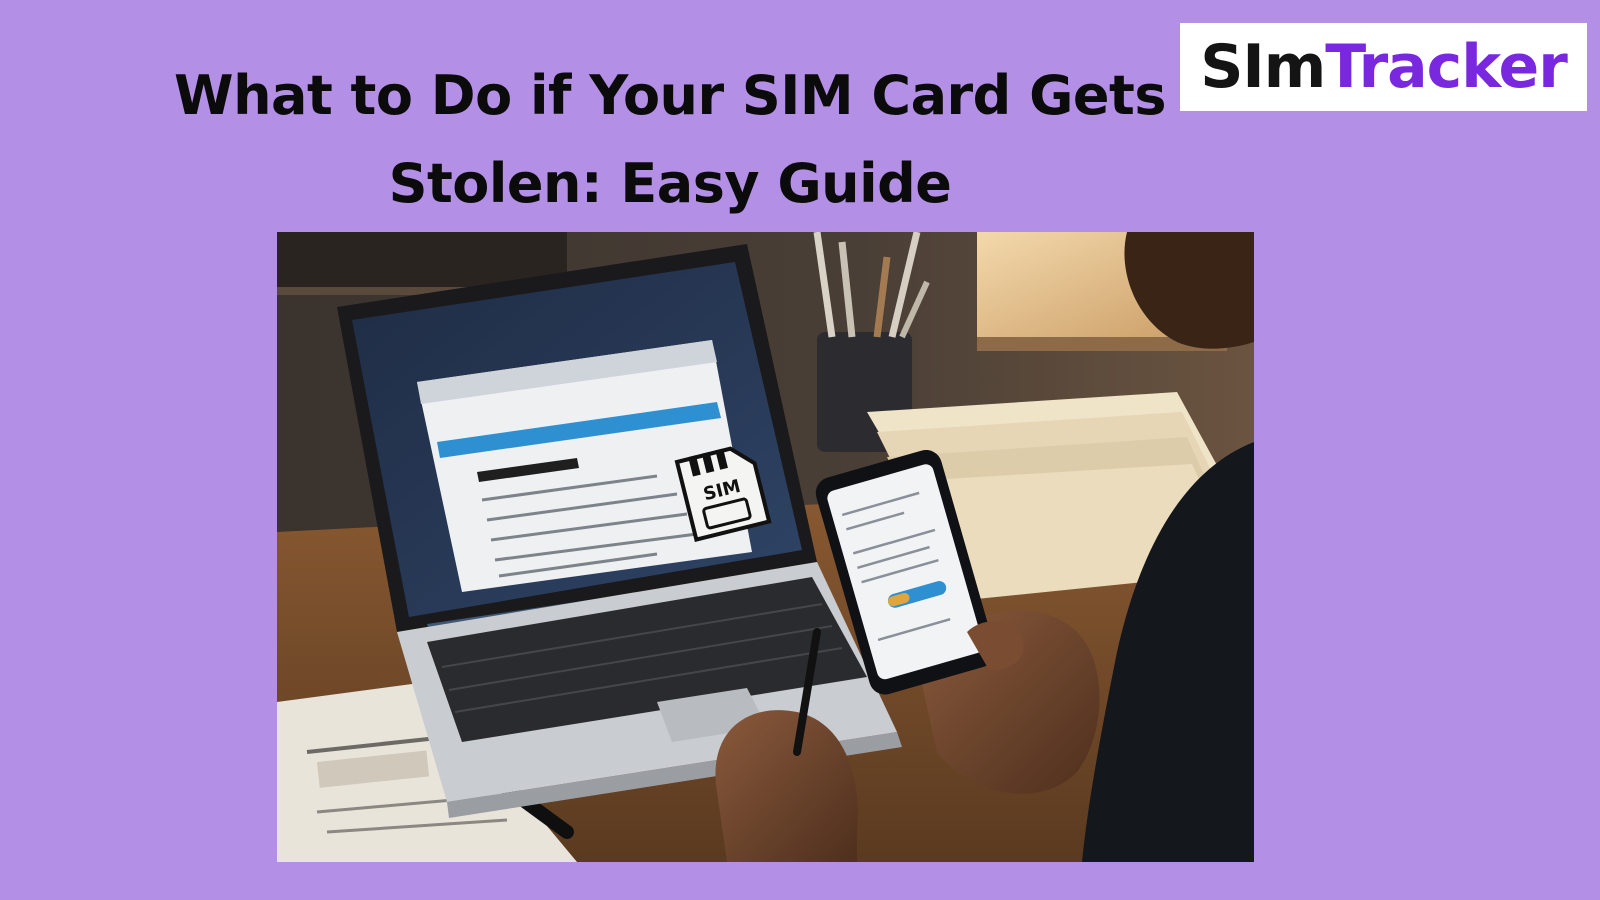 The image size is (1600, 900). What do you see at coordinates (1446, 67) in the screenshot?
I see `logo-text-tracker: Tracker` at bounding box center [1446, 67].